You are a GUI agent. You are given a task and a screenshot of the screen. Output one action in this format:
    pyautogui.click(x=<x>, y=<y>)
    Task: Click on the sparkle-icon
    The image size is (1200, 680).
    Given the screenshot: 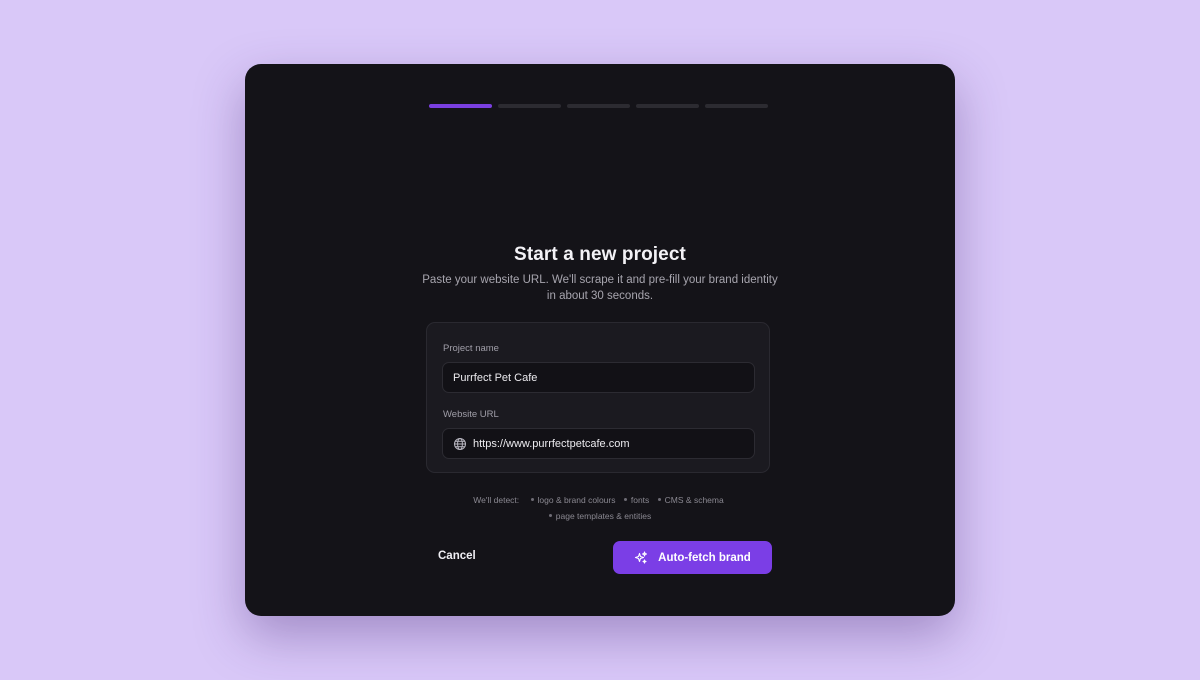 What is the action you would take?
    pyautogui.click(x=641, y=557)
    